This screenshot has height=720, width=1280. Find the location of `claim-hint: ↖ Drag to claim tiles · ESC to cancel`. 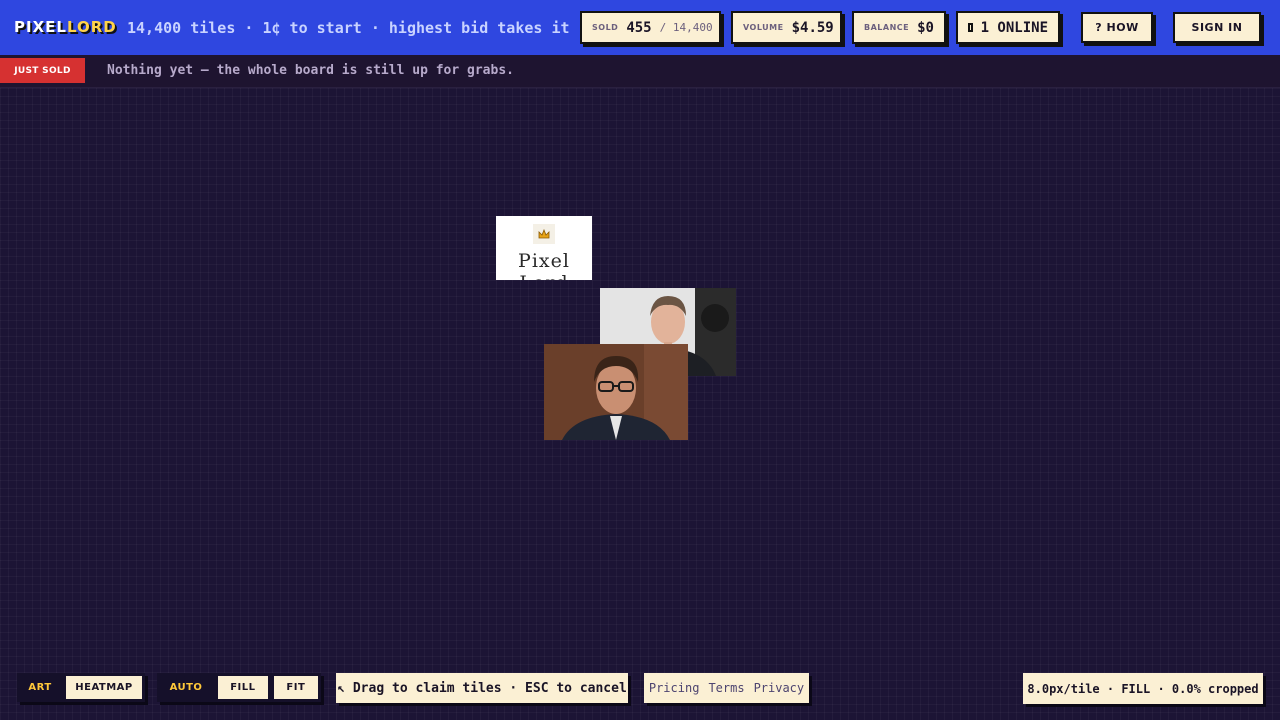

claim-hint: ↖ Drag to claim tiles · ESC to cancel is located at coordinates (482, 688).